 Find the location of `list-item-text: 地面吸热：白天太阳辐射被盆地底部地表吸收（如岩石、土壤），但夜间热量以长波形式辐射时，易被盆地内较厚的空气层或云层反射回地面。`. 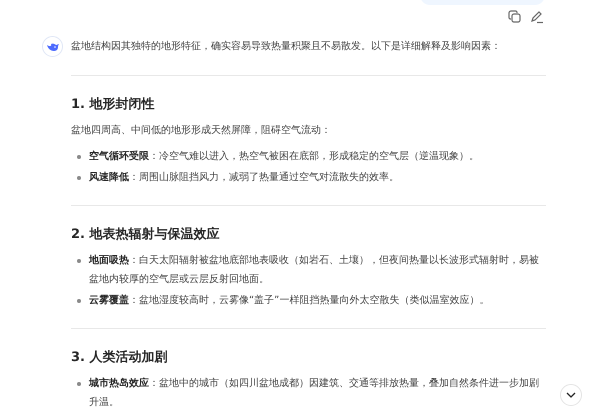

list-item-text: 地面吸热：白天太阳辐射被盆地底部地表吸收（如岩石、土壤），但夜间热量以长波形式辐射时，易被盆地内较厚的空气层或云层反射回地面。 is located at coordinates (314, 270).